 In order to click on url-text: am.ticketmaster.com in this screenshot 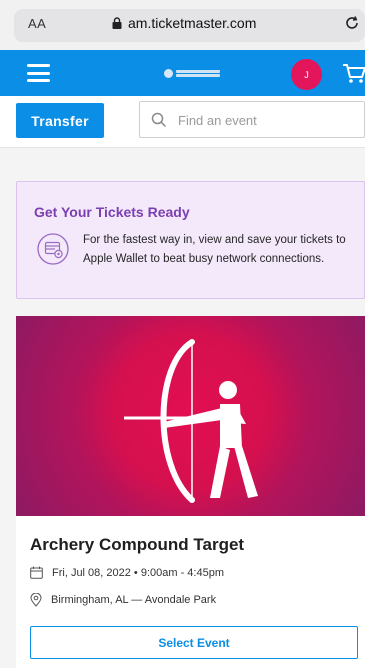, I will do `click(192, 23)`.